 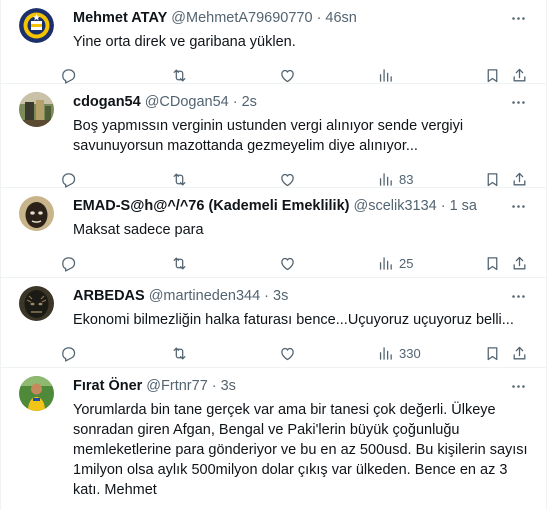 What do you see at coordinates (249, 102) in the screenshot?
I see `timestamp: 2s` at bounding box center [249, 102].